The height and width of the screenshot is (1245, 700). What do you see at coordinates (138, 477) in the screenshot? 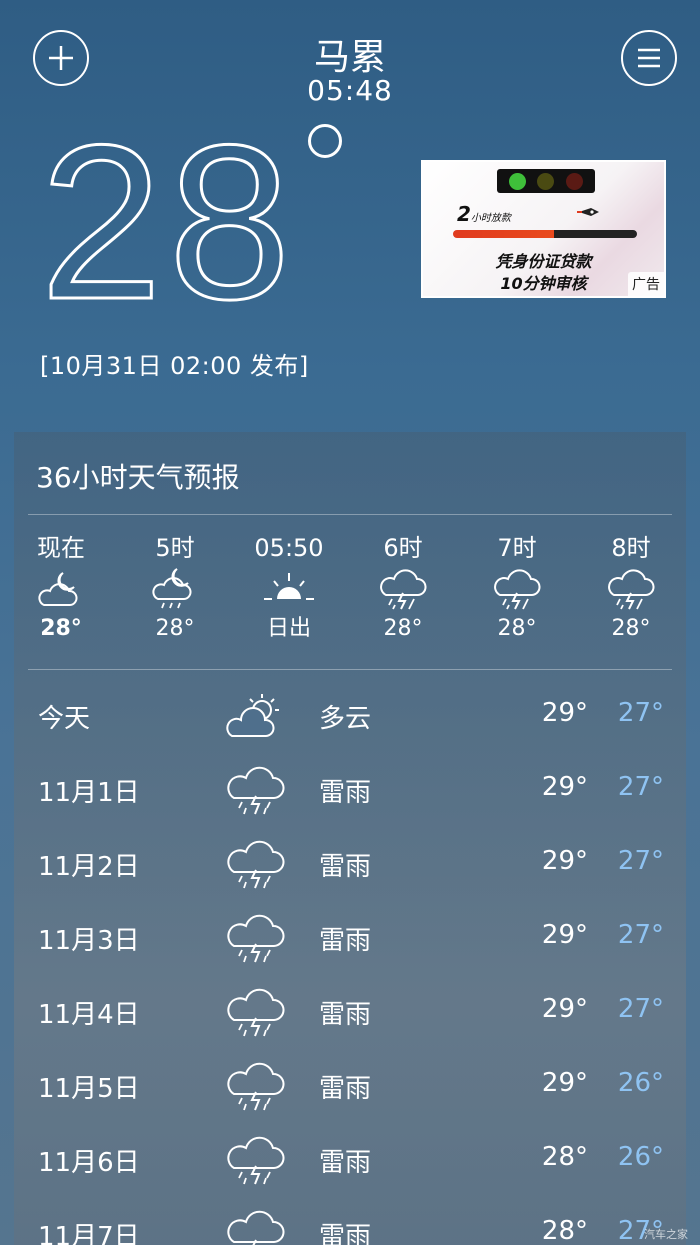
I see `forecast36-title: 36小时天气预报` at bounding box center [138, 477].